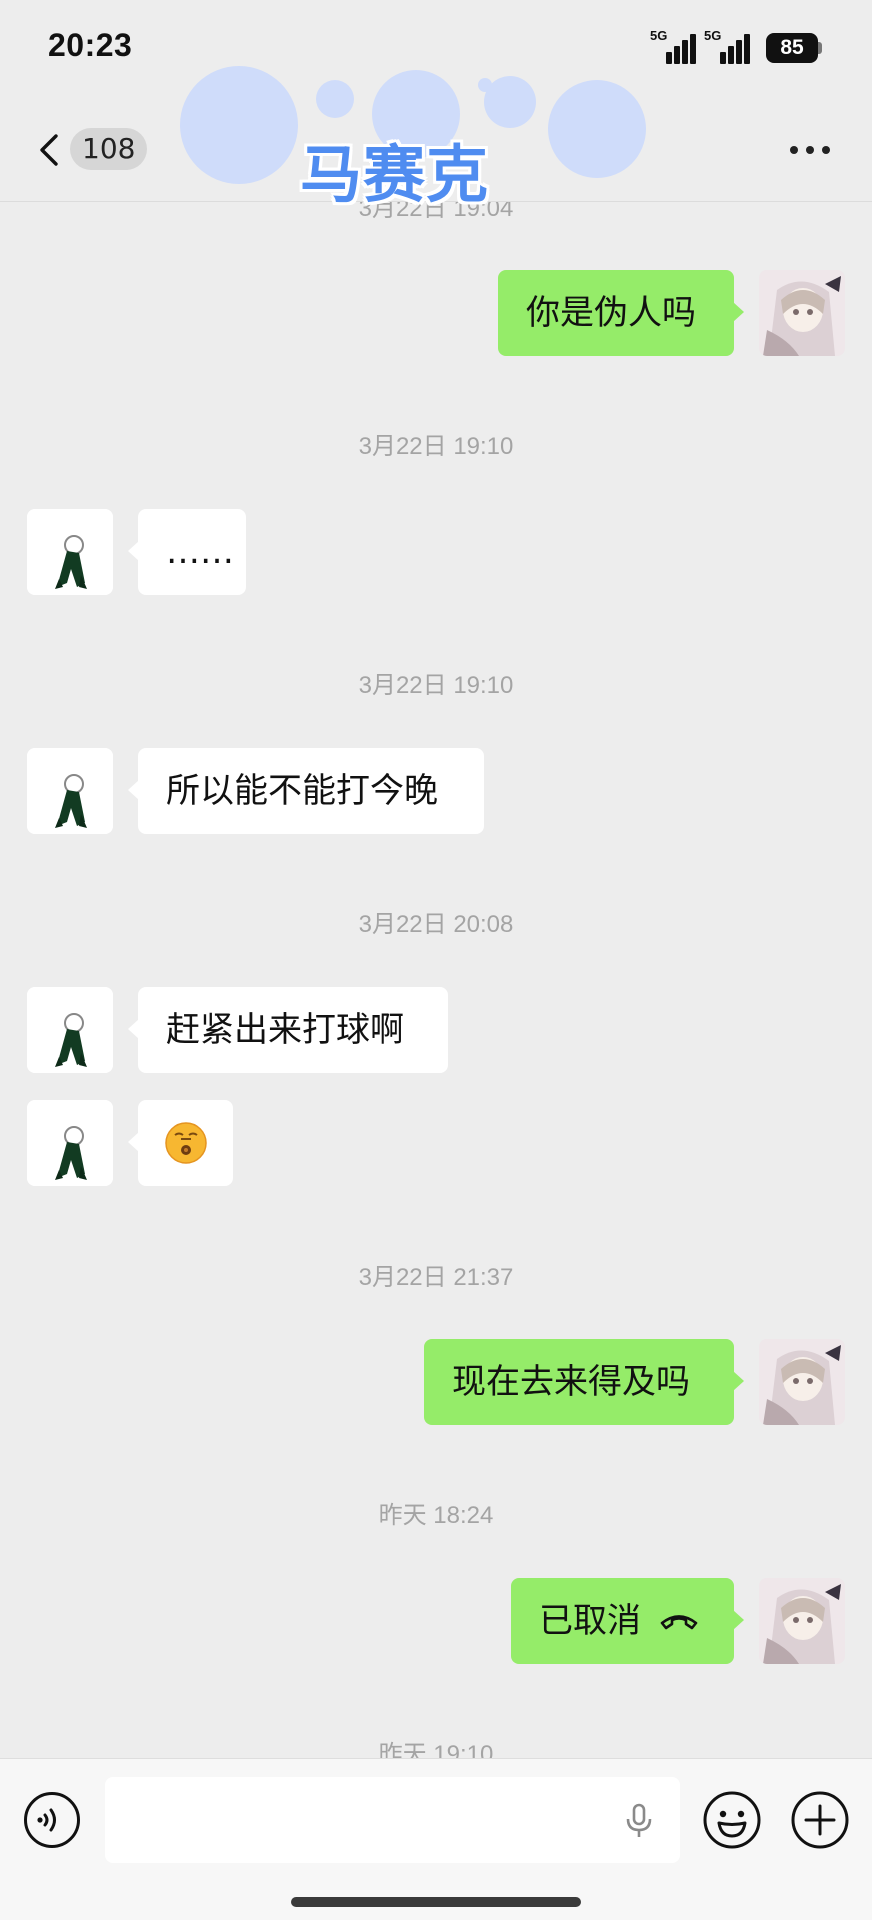 Image resolution: width=872 pixels, height=1920 pixels. What do you see at coordinates (185, 1143) in the screenshot?
I see `zipper-mouth-face-icon` at bounding box center [185, 1143].